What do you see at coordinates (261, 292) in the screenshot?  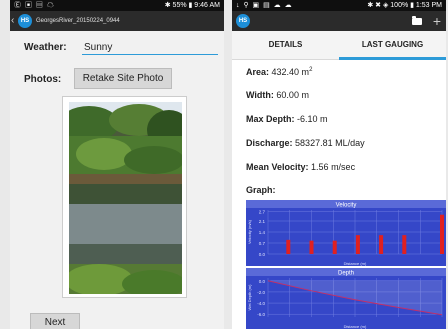 I see `y-tick-label: -2.0` at bounding box center [261, 292].